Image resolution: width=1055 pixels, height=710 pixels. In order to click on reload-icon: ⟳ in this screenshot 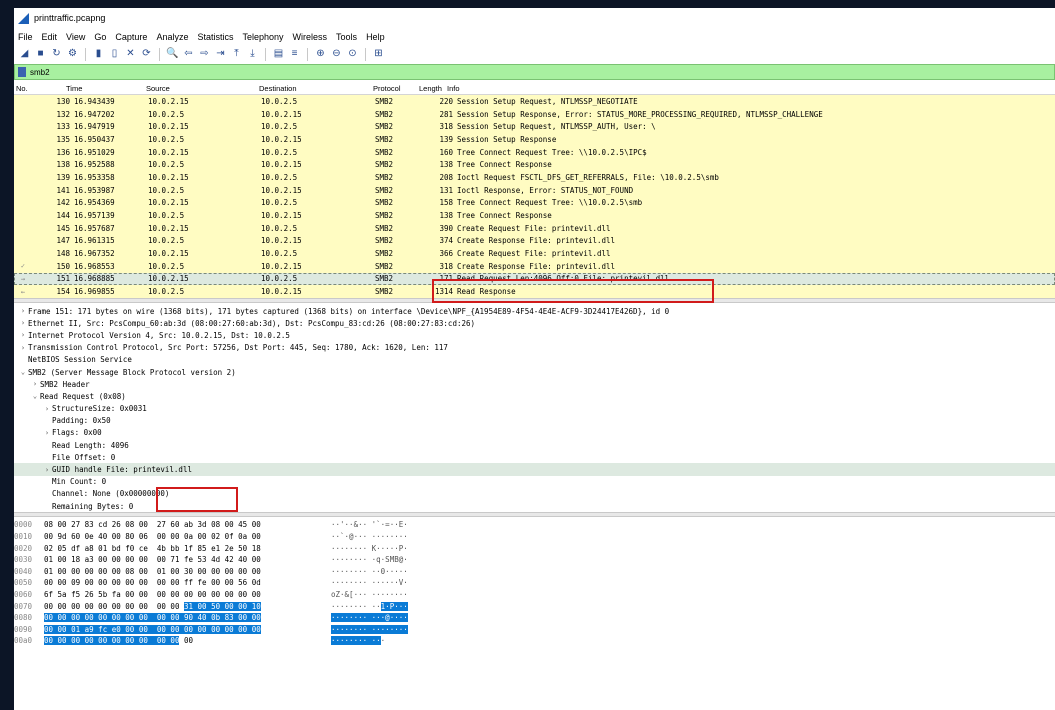, I will do `click(146, 54)`.